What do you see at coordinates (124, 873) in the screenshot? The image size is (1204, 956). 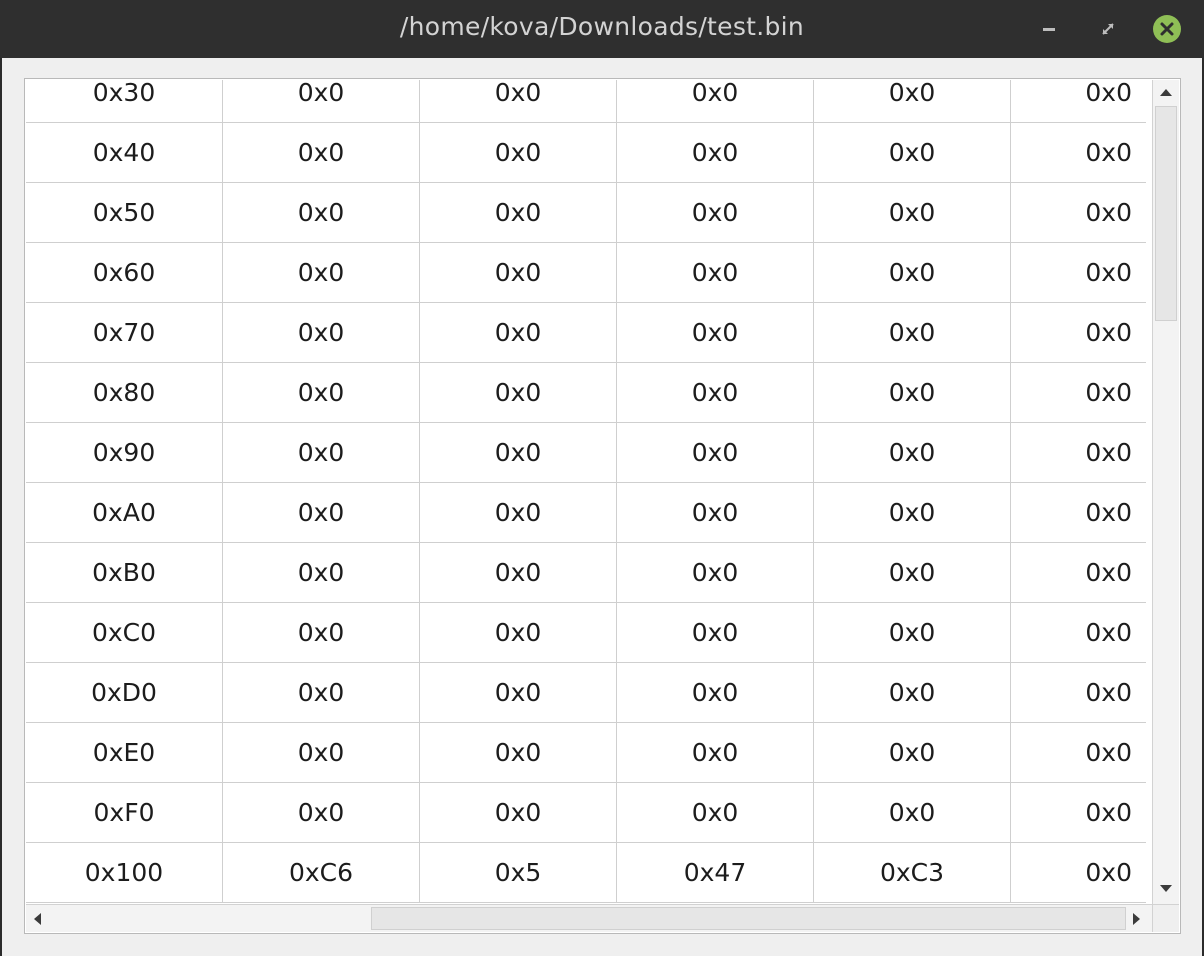 I see `offset-cell: 0x100` at bounding box center [124, 873].